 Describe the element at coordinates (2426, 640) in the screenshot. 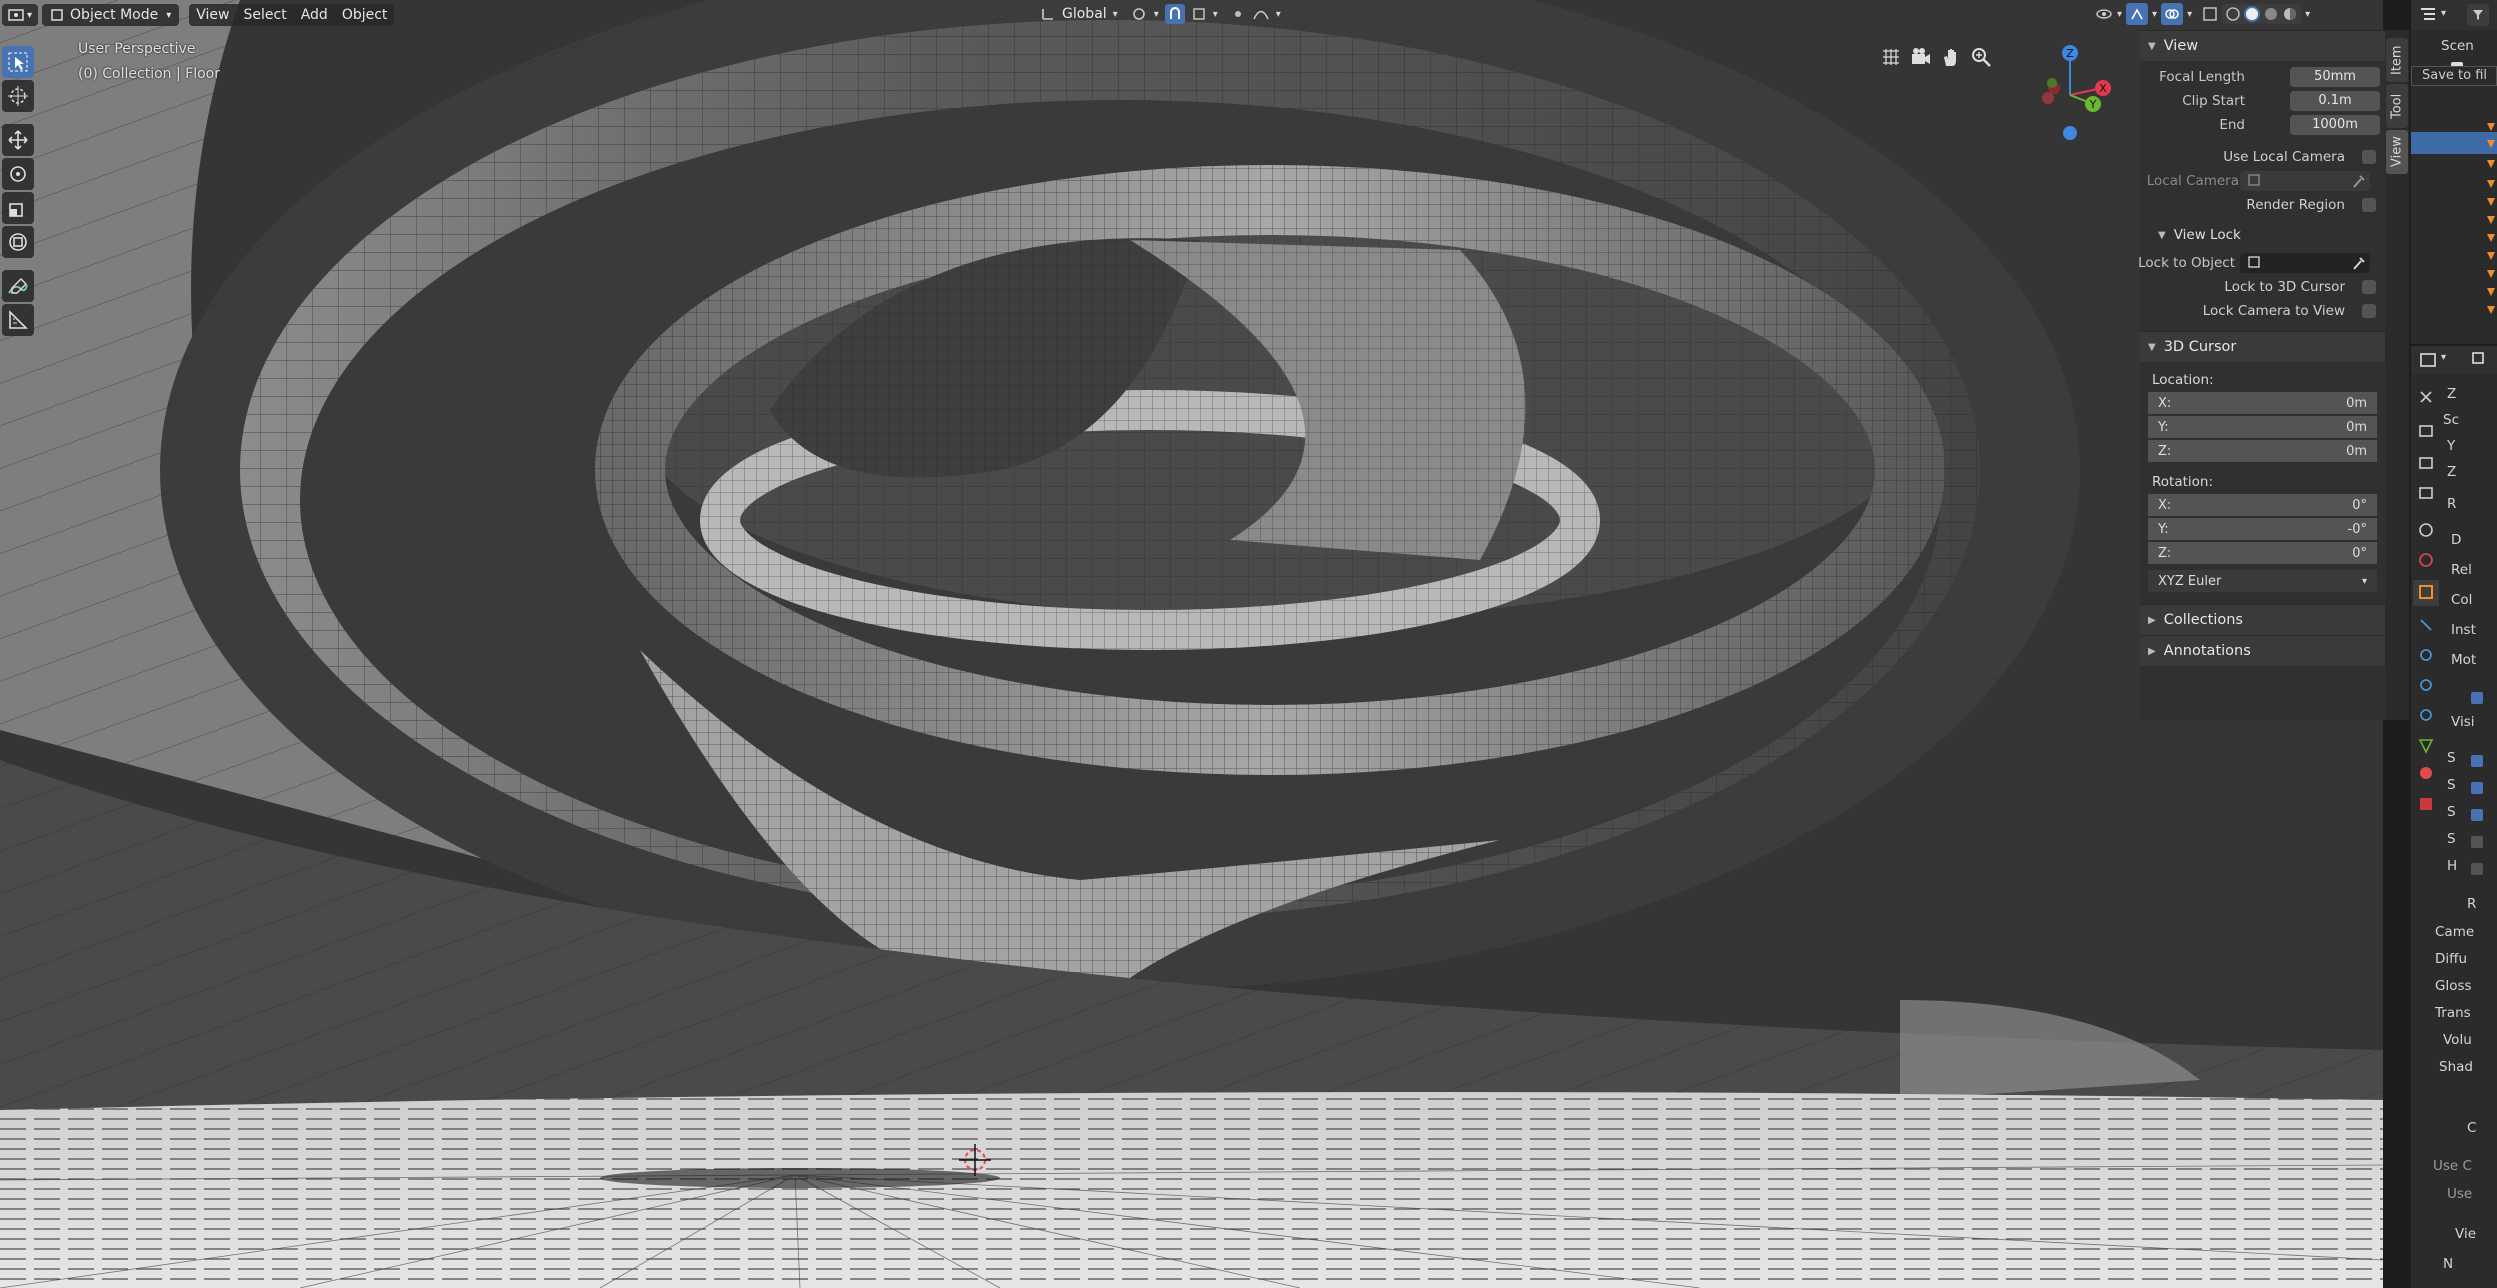

I see `property-tab-icons` at that location.